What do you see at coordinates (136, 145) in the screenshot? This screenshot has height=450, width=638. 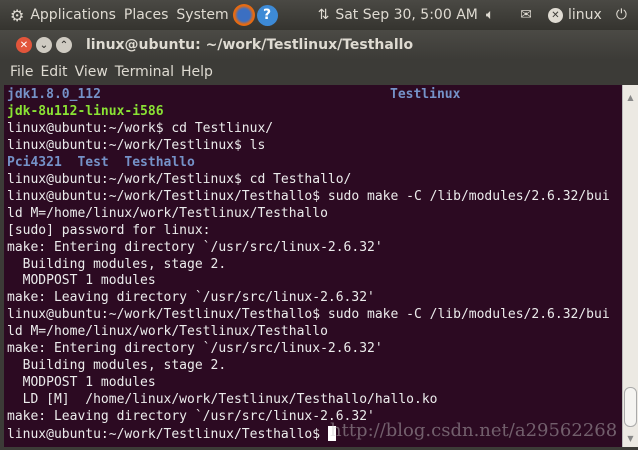 I see `terminal-line: linux@ubuntu:~/work/Testlinux$ ls` at bounding box center [136, 145].